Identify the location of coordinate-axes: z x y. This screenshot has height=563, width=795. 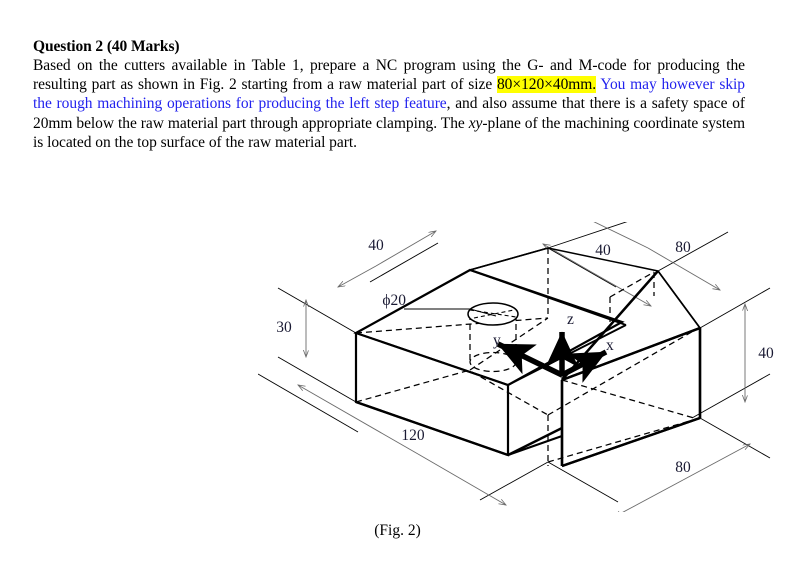
(553, 381).